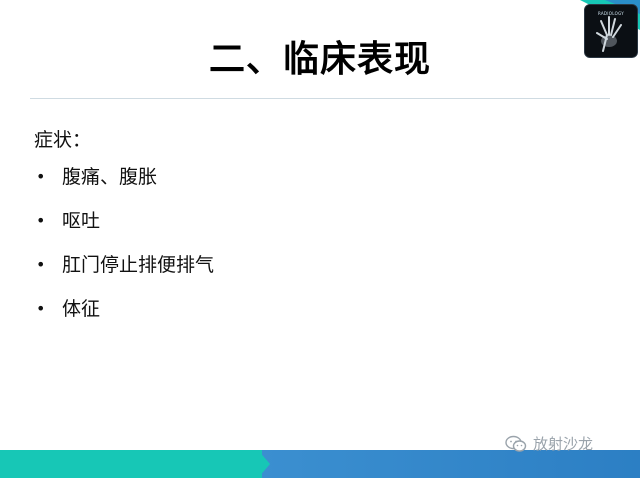 This screenshot has height=478, width=640. I want to click on list-item-text: 呕吐, so click(81, 221).